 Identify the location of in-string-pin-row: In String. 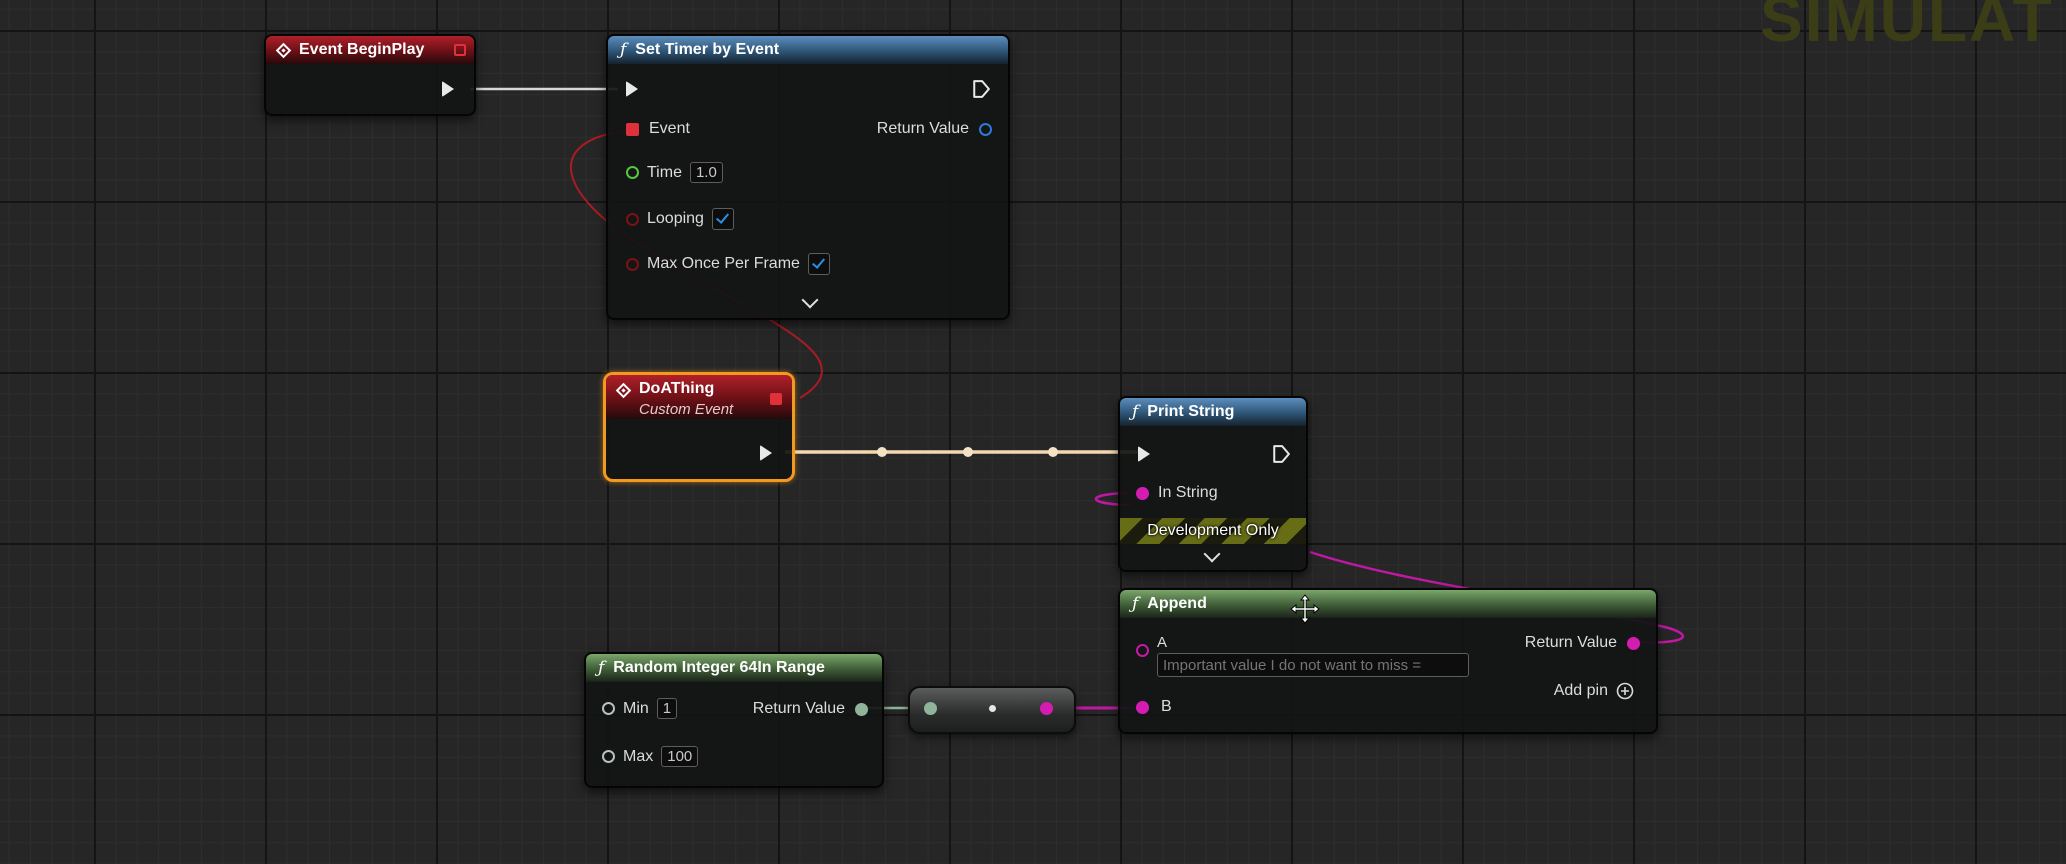
(1177, 493).